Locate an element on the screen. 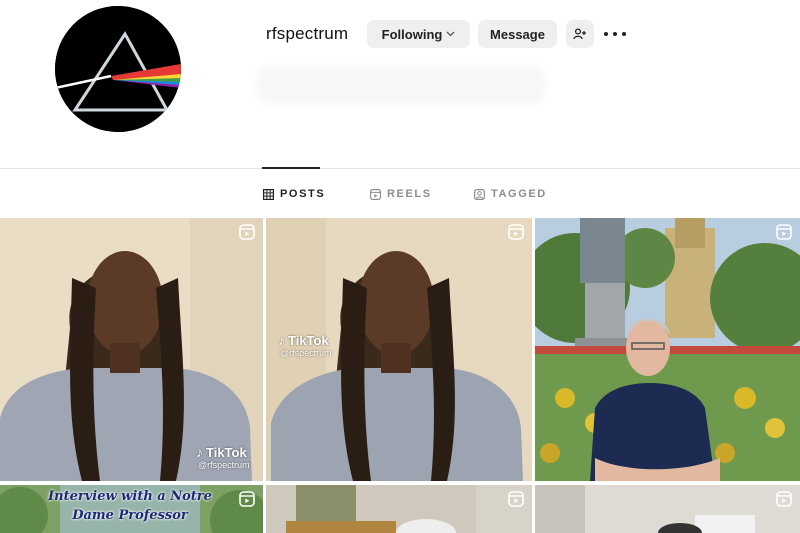 This screenshot has width=800, height=533. add-user-icon is located at coordinates (579, 34).